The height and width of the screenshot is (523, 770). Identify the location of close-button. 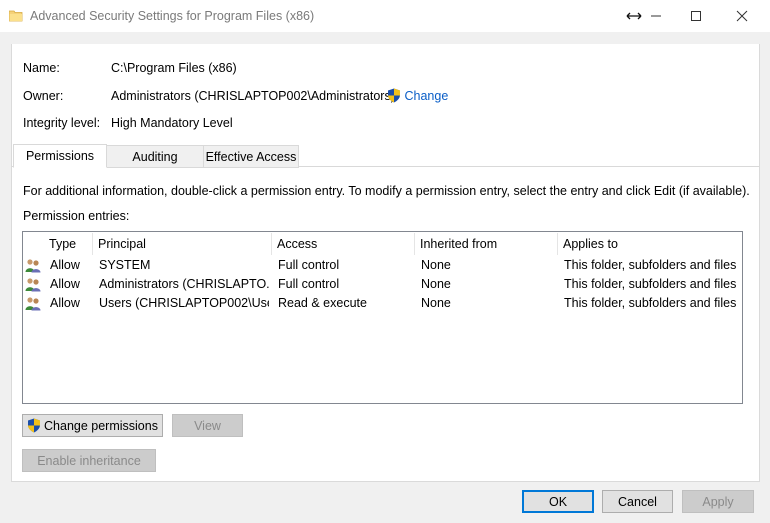
(742, 16).